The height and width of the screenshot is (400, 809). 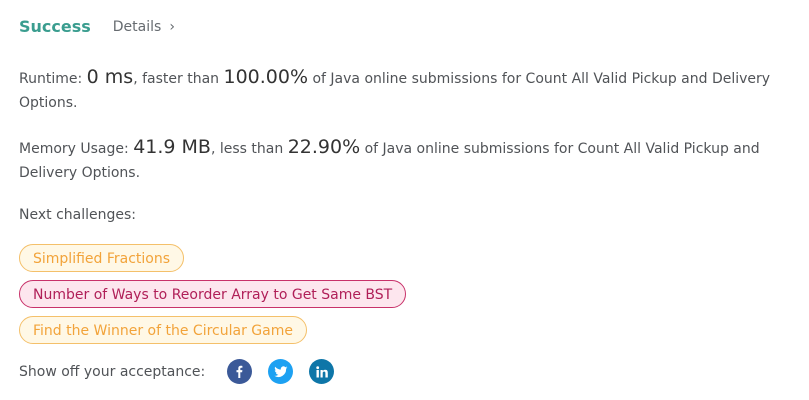 I want to click on facebook-icon, so click(x=239, y=371).